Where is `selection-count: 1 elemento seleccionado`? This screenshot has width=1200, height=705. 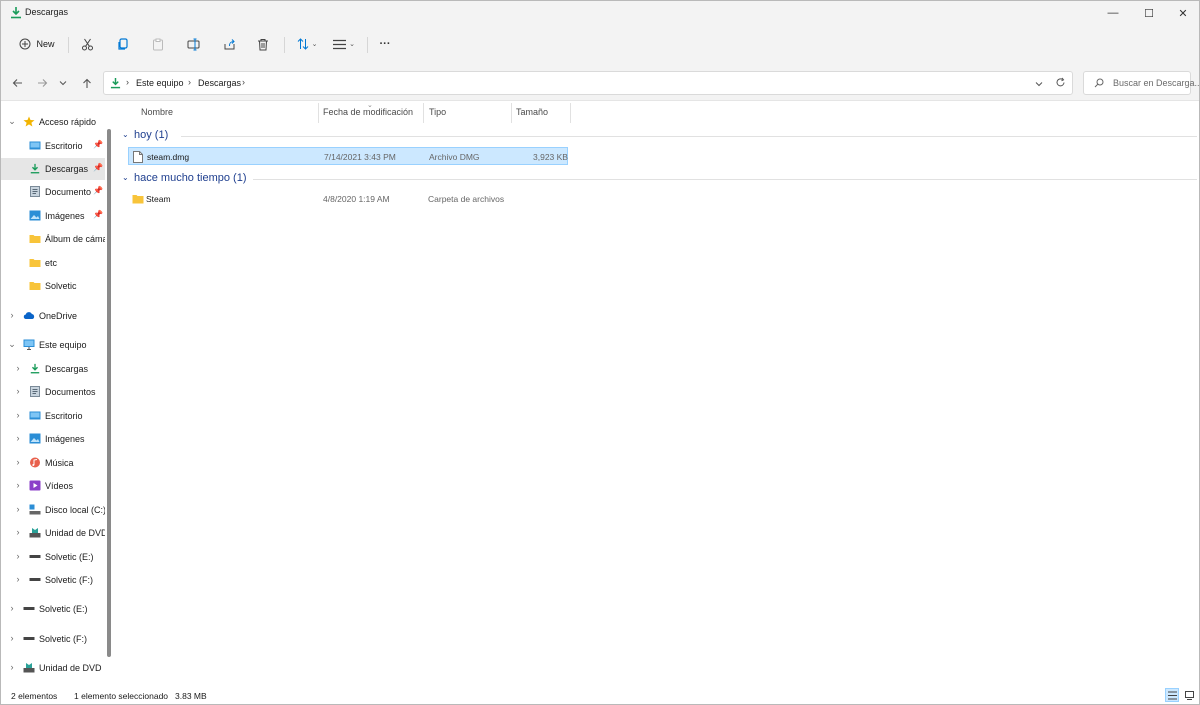
selection-count: 1 elemento seleccionado is located at coordinates (121, 696).